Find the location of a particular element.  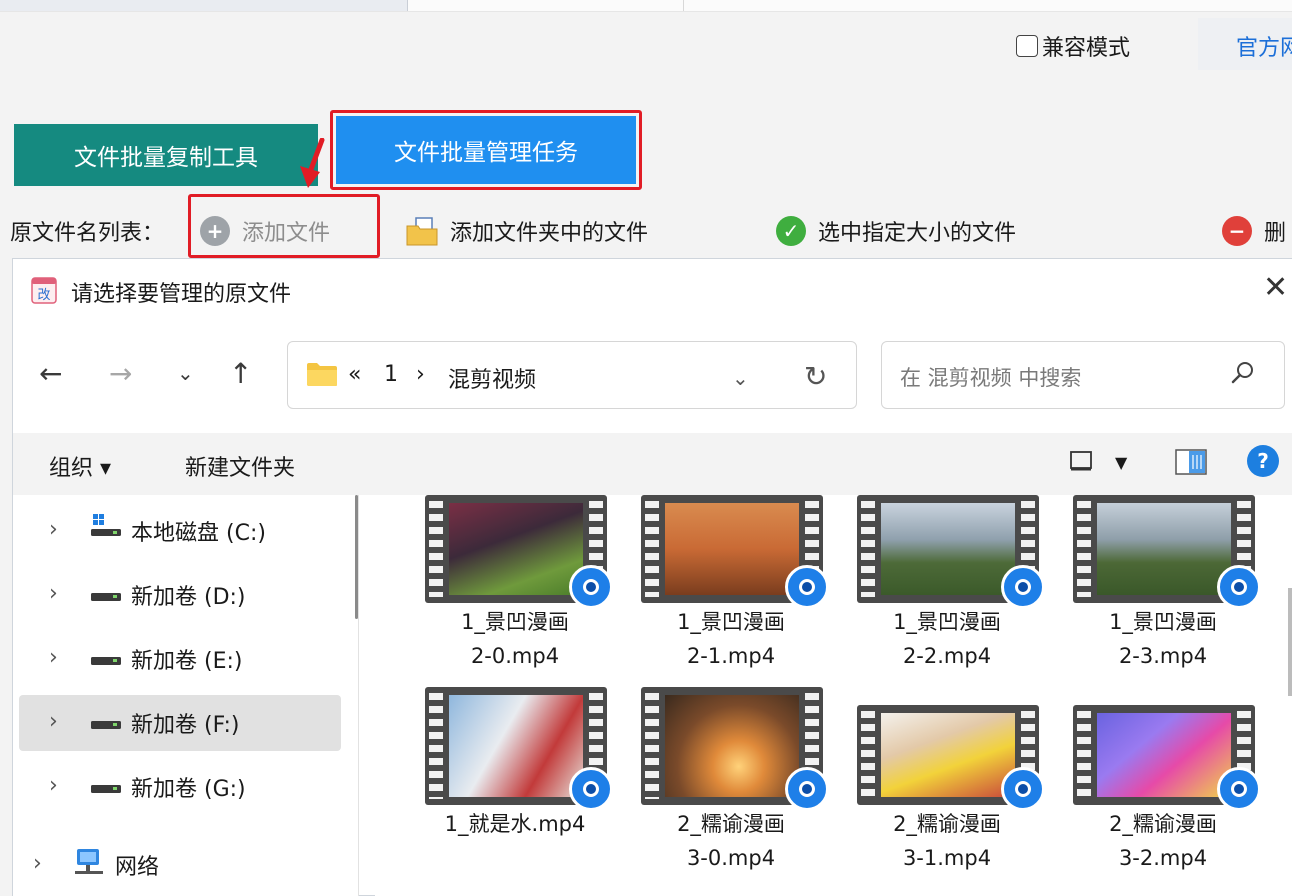

breadcrumb-overflow: « is located at coordinates (354, 374).